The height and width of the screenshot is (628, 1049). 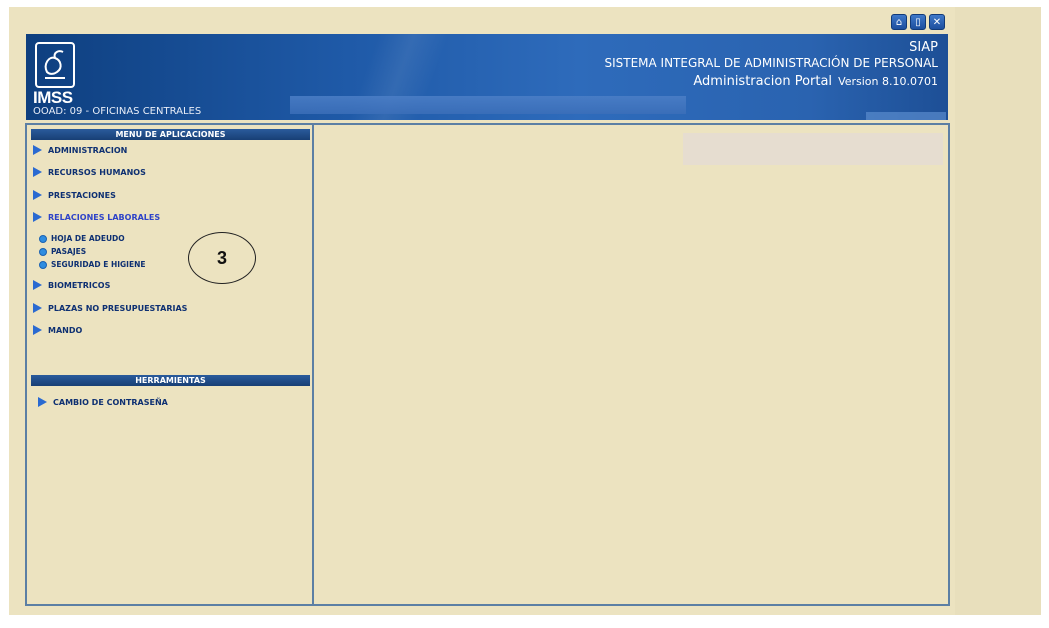 I want to click on top-toolbar: ⌂ ▯ ✕, so click(x=918, y=22).